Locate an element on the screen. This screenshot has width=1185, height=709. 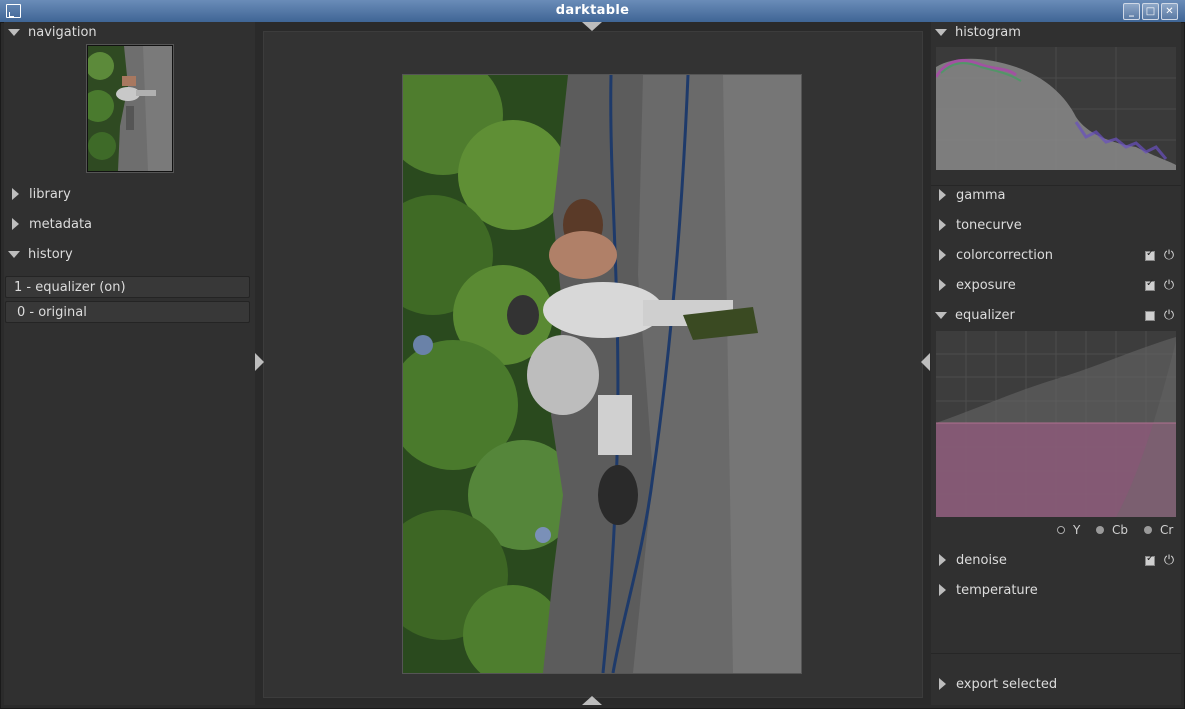
export-selected-expander: export selected is located at coordinates (997, 684).